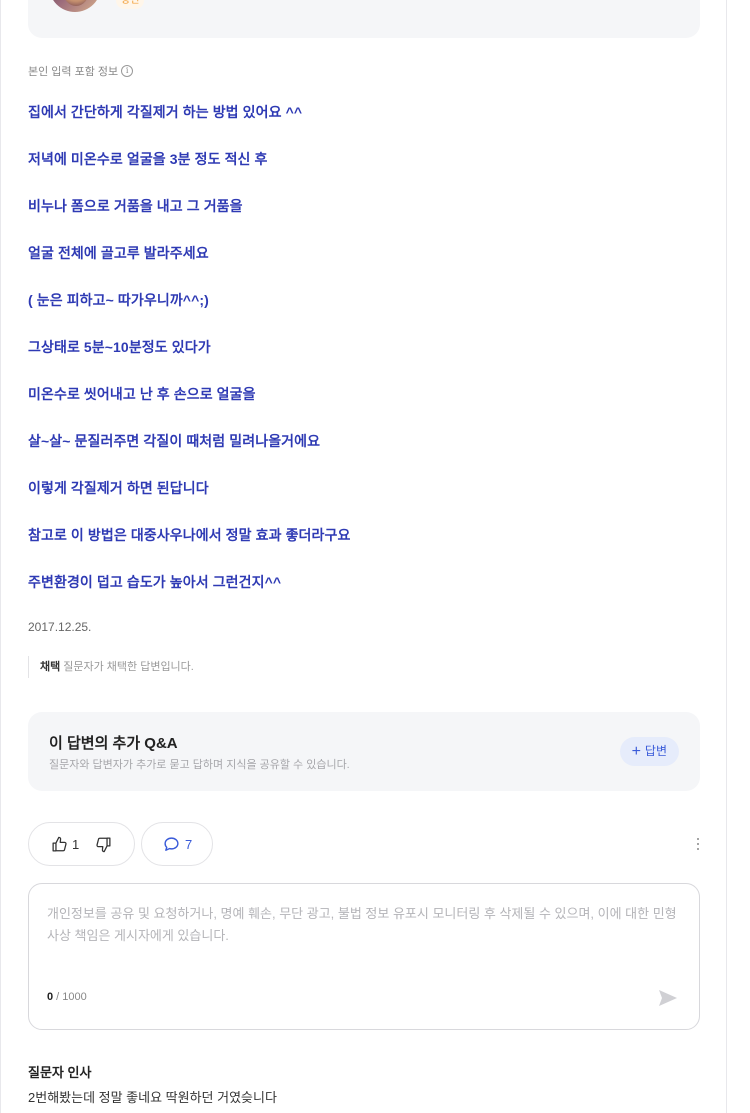 This screenshot has width=750, height=1113. What do you see at coordinates (152, 1097) in the screenshot?
I see `greeting-text: 2번해봤는데 정말 좋네요 딱원하던 거였슺니다` at bounding box center [152, 1097].